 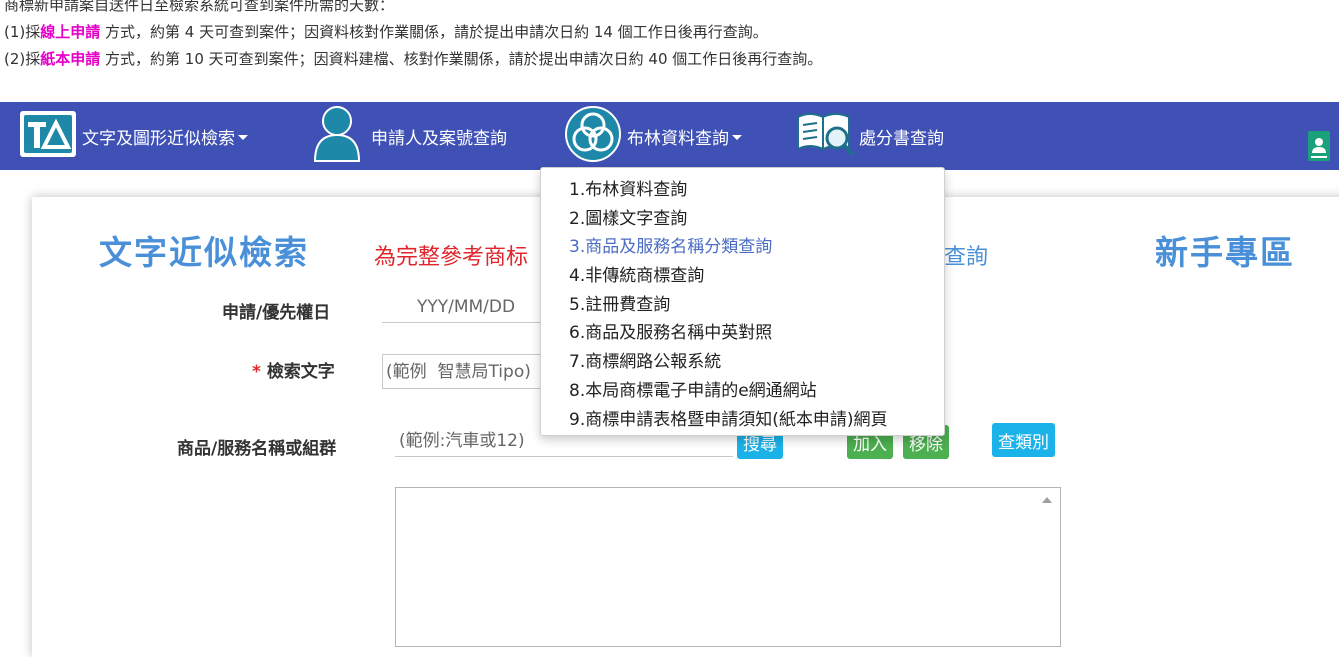 What do you see at coordinates (742, 333) in the screenshot?
I see `dropdown-item-goods-english: 6.商品及服務名稱中英對照` at bounding box center [742, 333].